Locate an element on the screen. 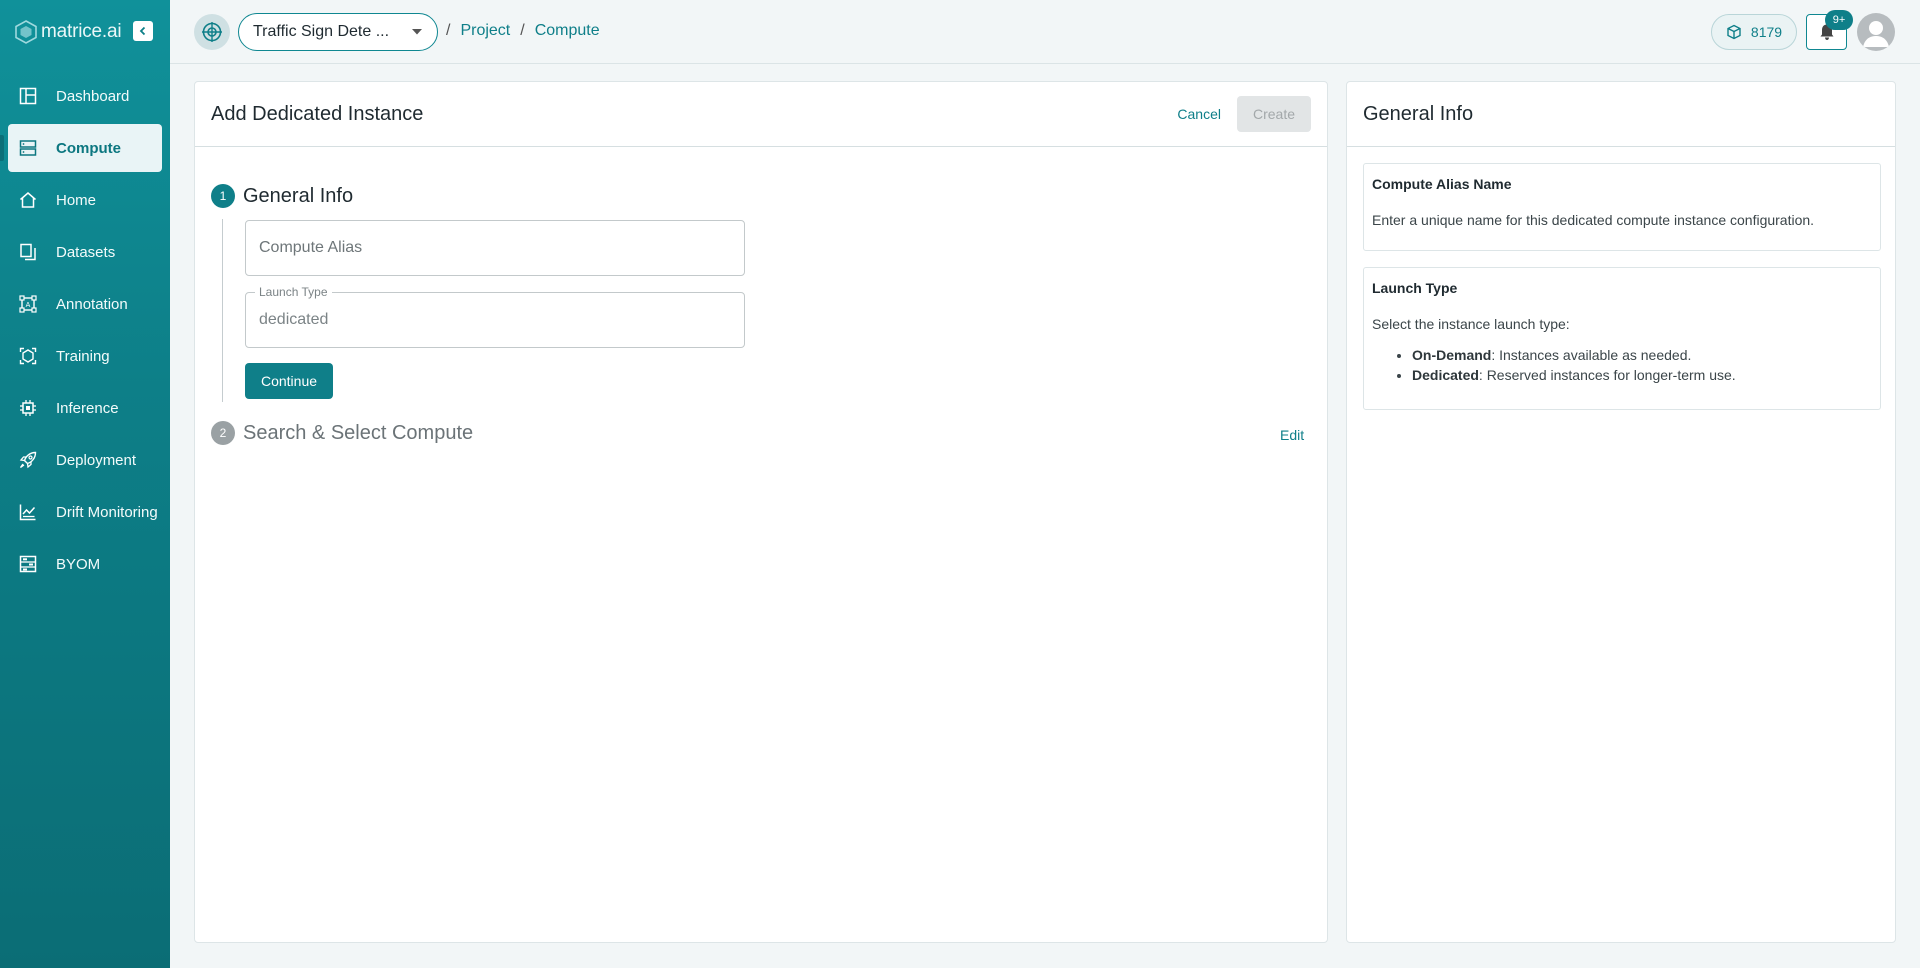 The image size is (1920, 968). sidebar-item-deployment: Deployment is located at coordinates (85, 460).